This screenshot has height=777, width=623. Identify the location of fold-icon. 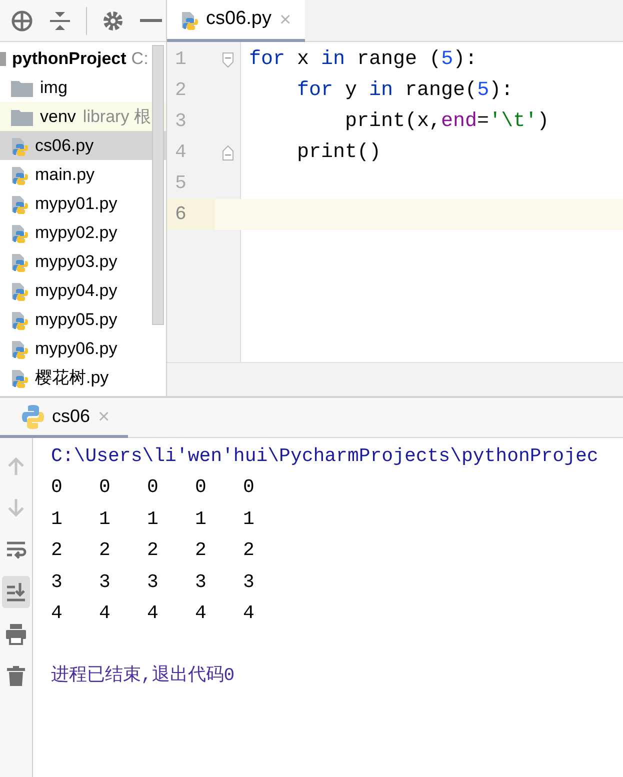
(228, 60).